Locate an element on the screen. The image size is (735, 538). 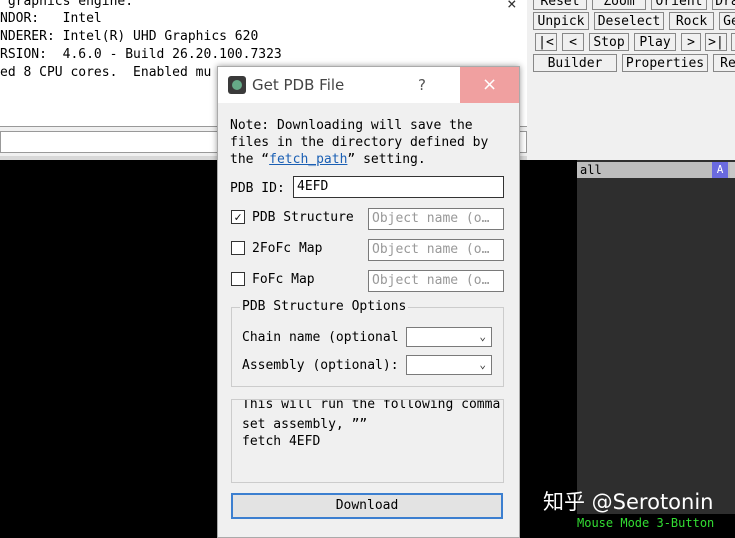
reset-button: Reset is located at coordinates (560, 5).